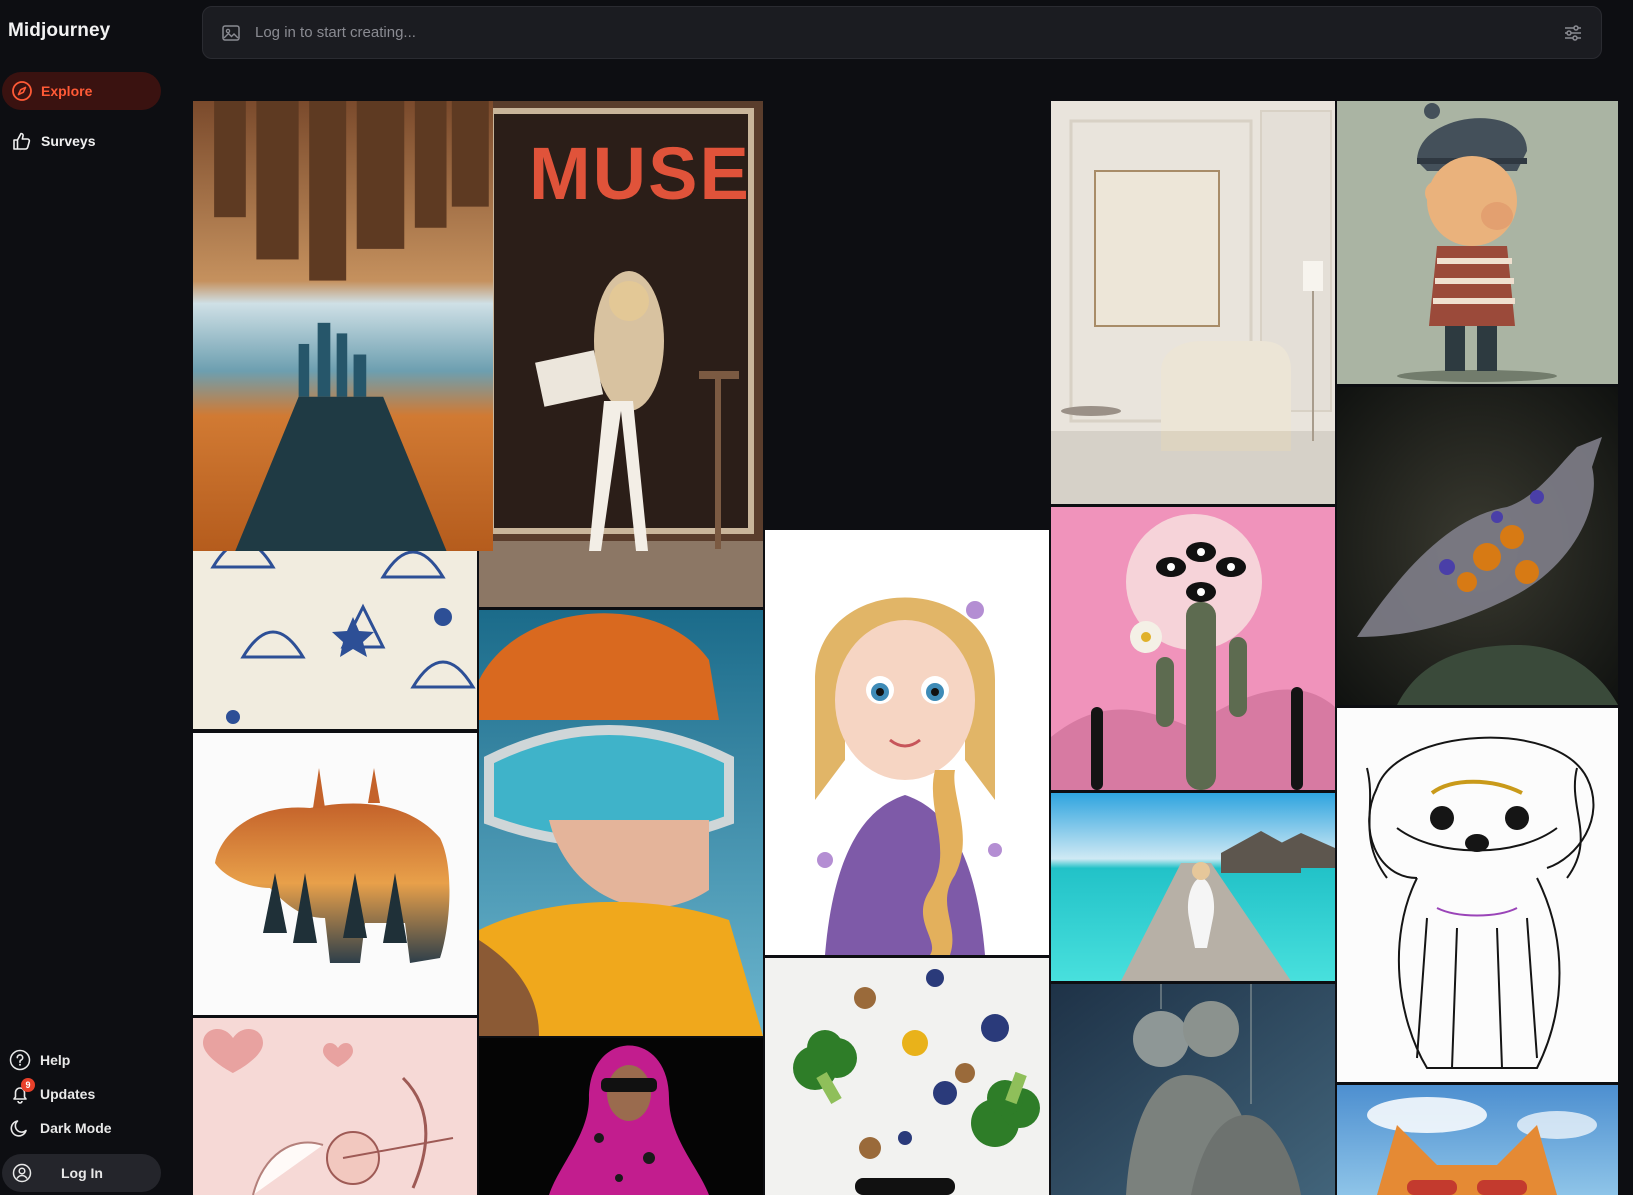  Describe the element at coordinates (908, 32) in the screenshot. I see `prompt-input` at that location.